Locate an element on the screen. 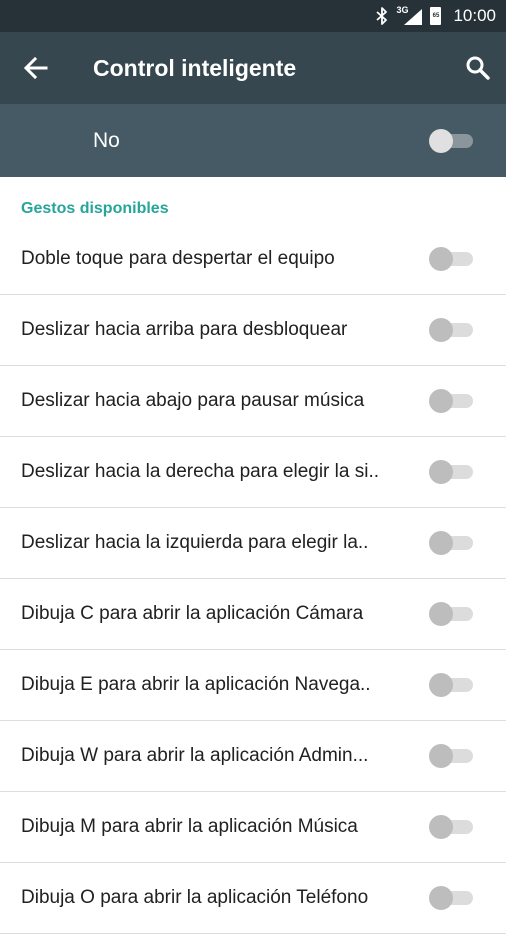  status-bar: 3G 65 10:00 is located at coordinates (253, 16).